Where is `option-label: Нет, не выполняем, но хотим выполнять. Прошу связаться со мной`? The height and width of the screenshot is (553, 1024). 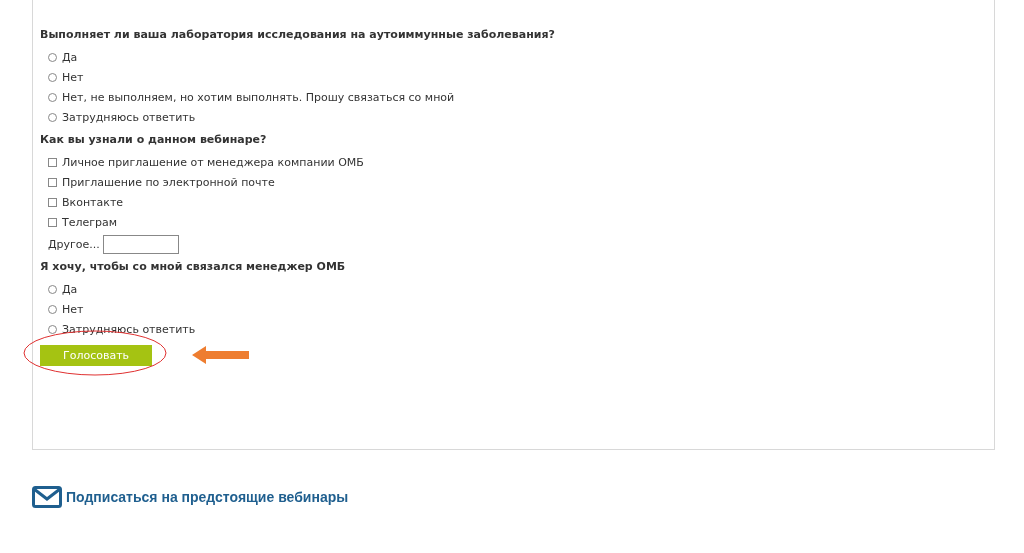
option-label: Нет, не выполняем, но хотим выполнять. Прошу связаться со мной is located at coordinates (258, 97).